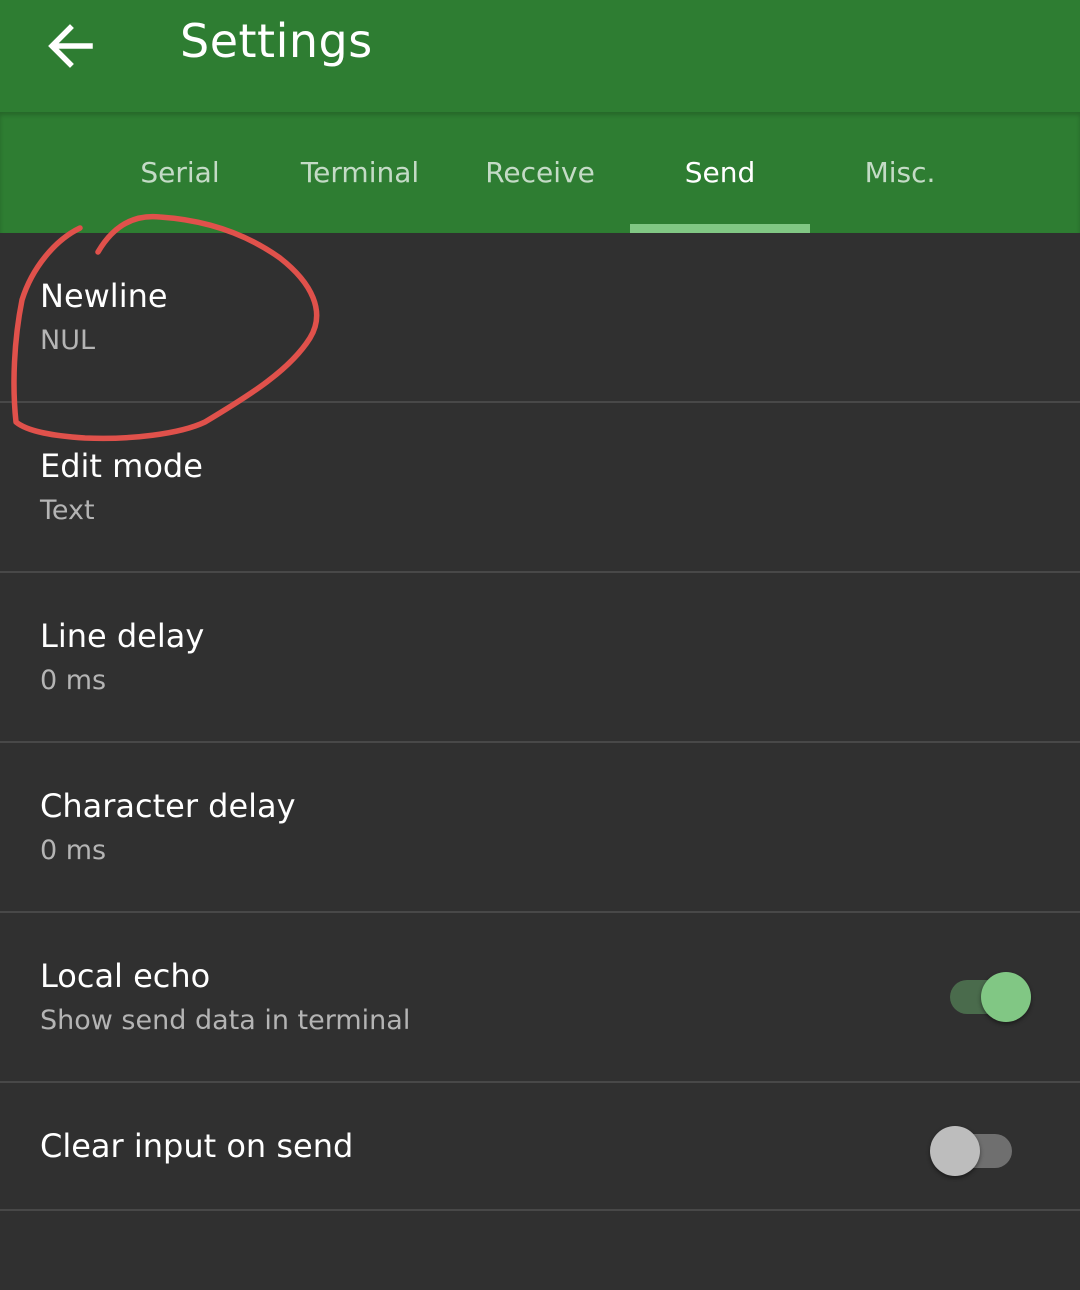  I want to click on pref-character-delay: Character delay 0 ms, so click(540, 828).